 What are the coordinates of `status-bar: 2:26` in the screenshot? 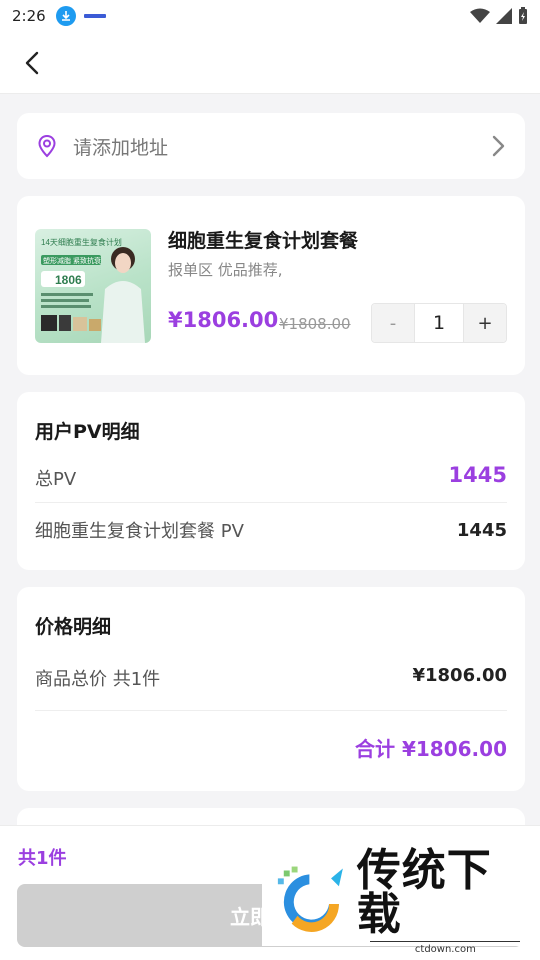 It's located at (270, 16).